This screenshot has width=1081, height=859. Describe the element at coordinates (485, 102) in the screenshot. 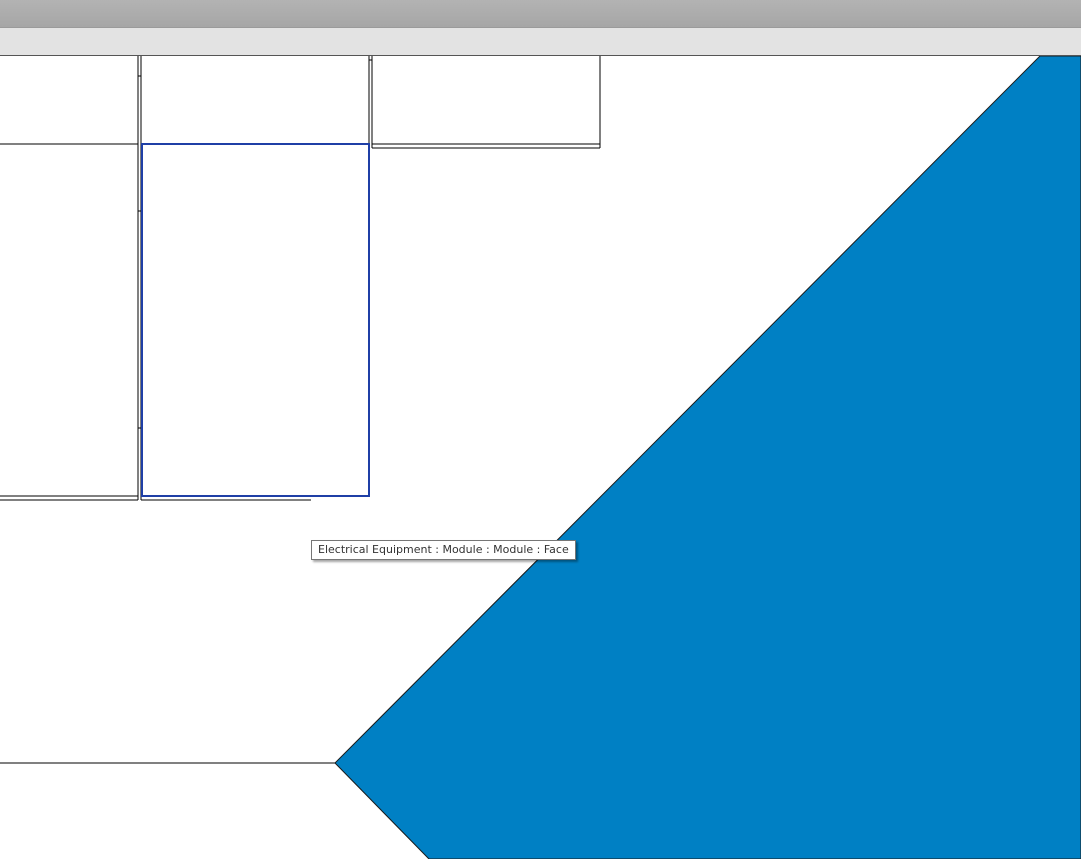

I see `module-right` at that location.